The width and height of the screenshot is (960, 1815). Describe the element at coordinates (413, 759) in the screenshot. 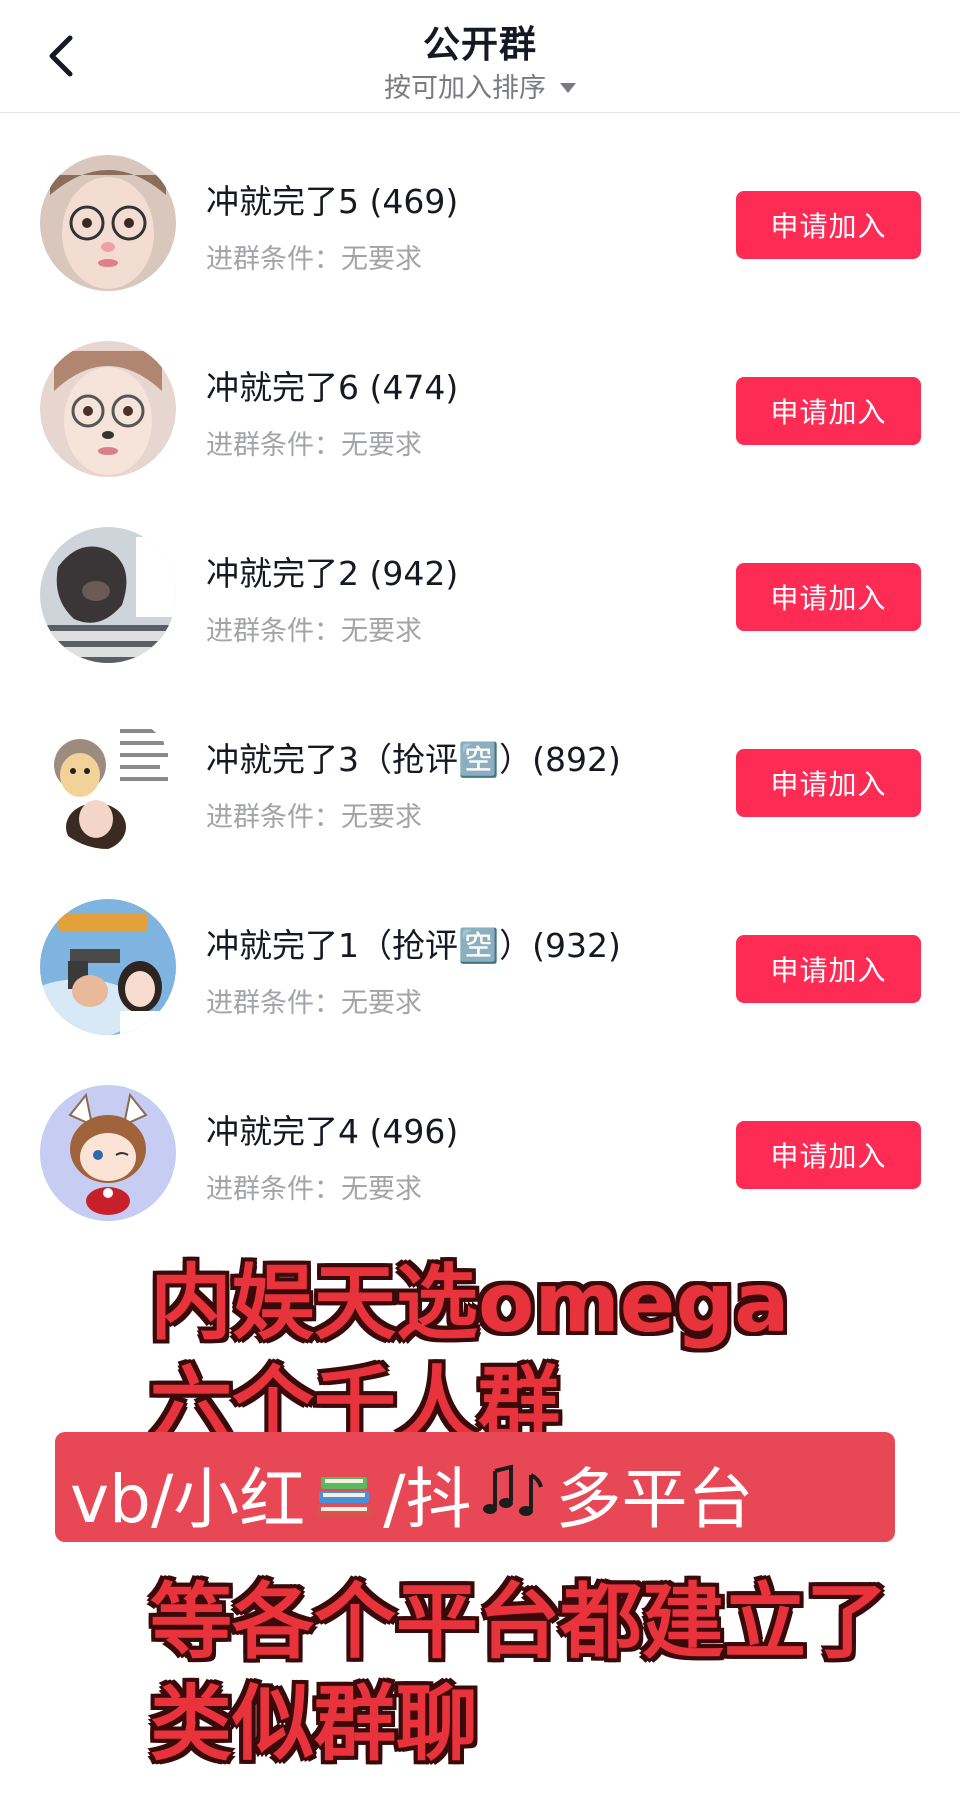

I see `group-name: 冲就完了3（抢评🈳）(892)` at that location.